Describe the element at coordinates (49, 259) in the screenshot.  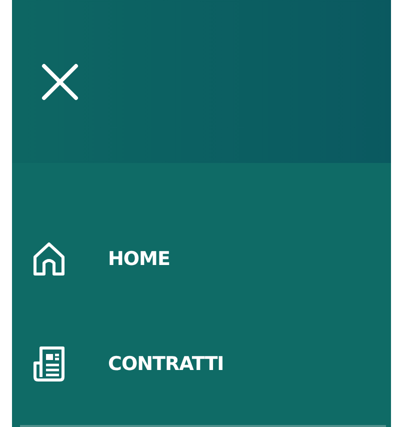
I see `house-icon` at that location.